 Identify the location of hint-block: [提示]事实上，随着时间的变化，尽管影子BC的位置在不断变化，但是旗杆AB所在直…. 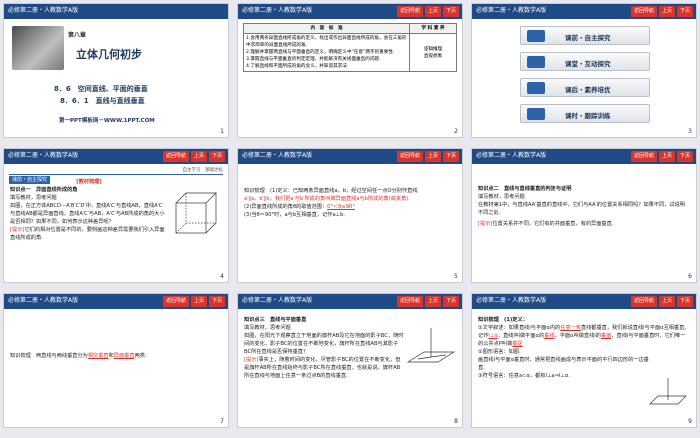
(324, 368).